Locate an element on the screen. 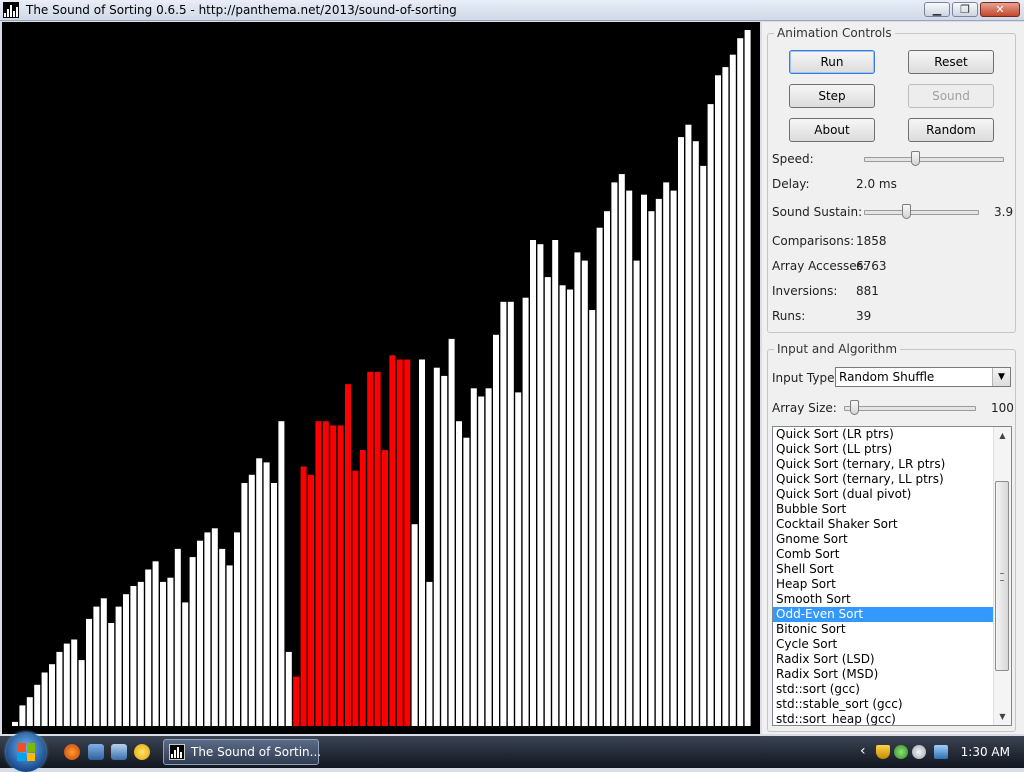 This screenshot has width=1024, height=772. restore-icon: ❐ is located at coordinates (965, 9).